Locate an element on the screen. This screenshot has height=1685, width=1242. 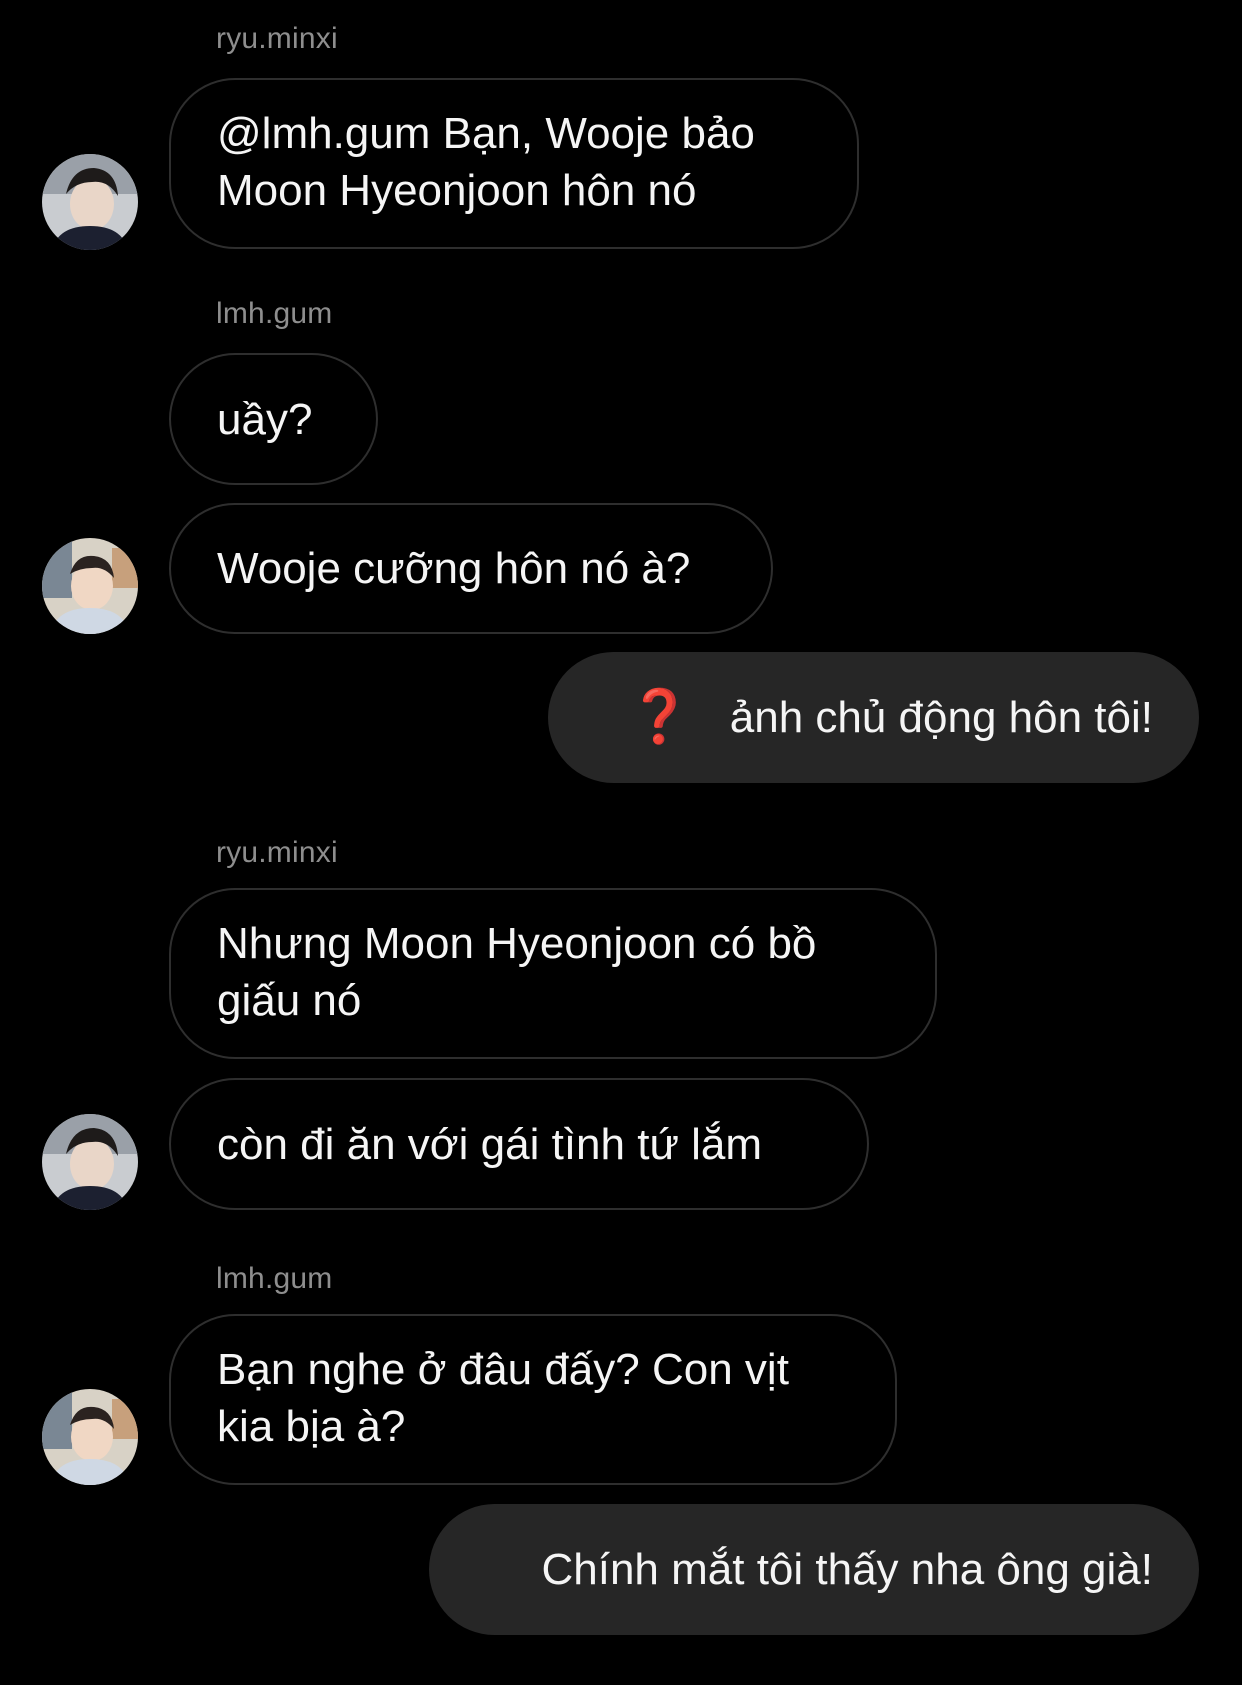
message-text: Bạn nghe ở đâu đấy? Con vịt kia bịa à? is located at coordinates (503, 1398).